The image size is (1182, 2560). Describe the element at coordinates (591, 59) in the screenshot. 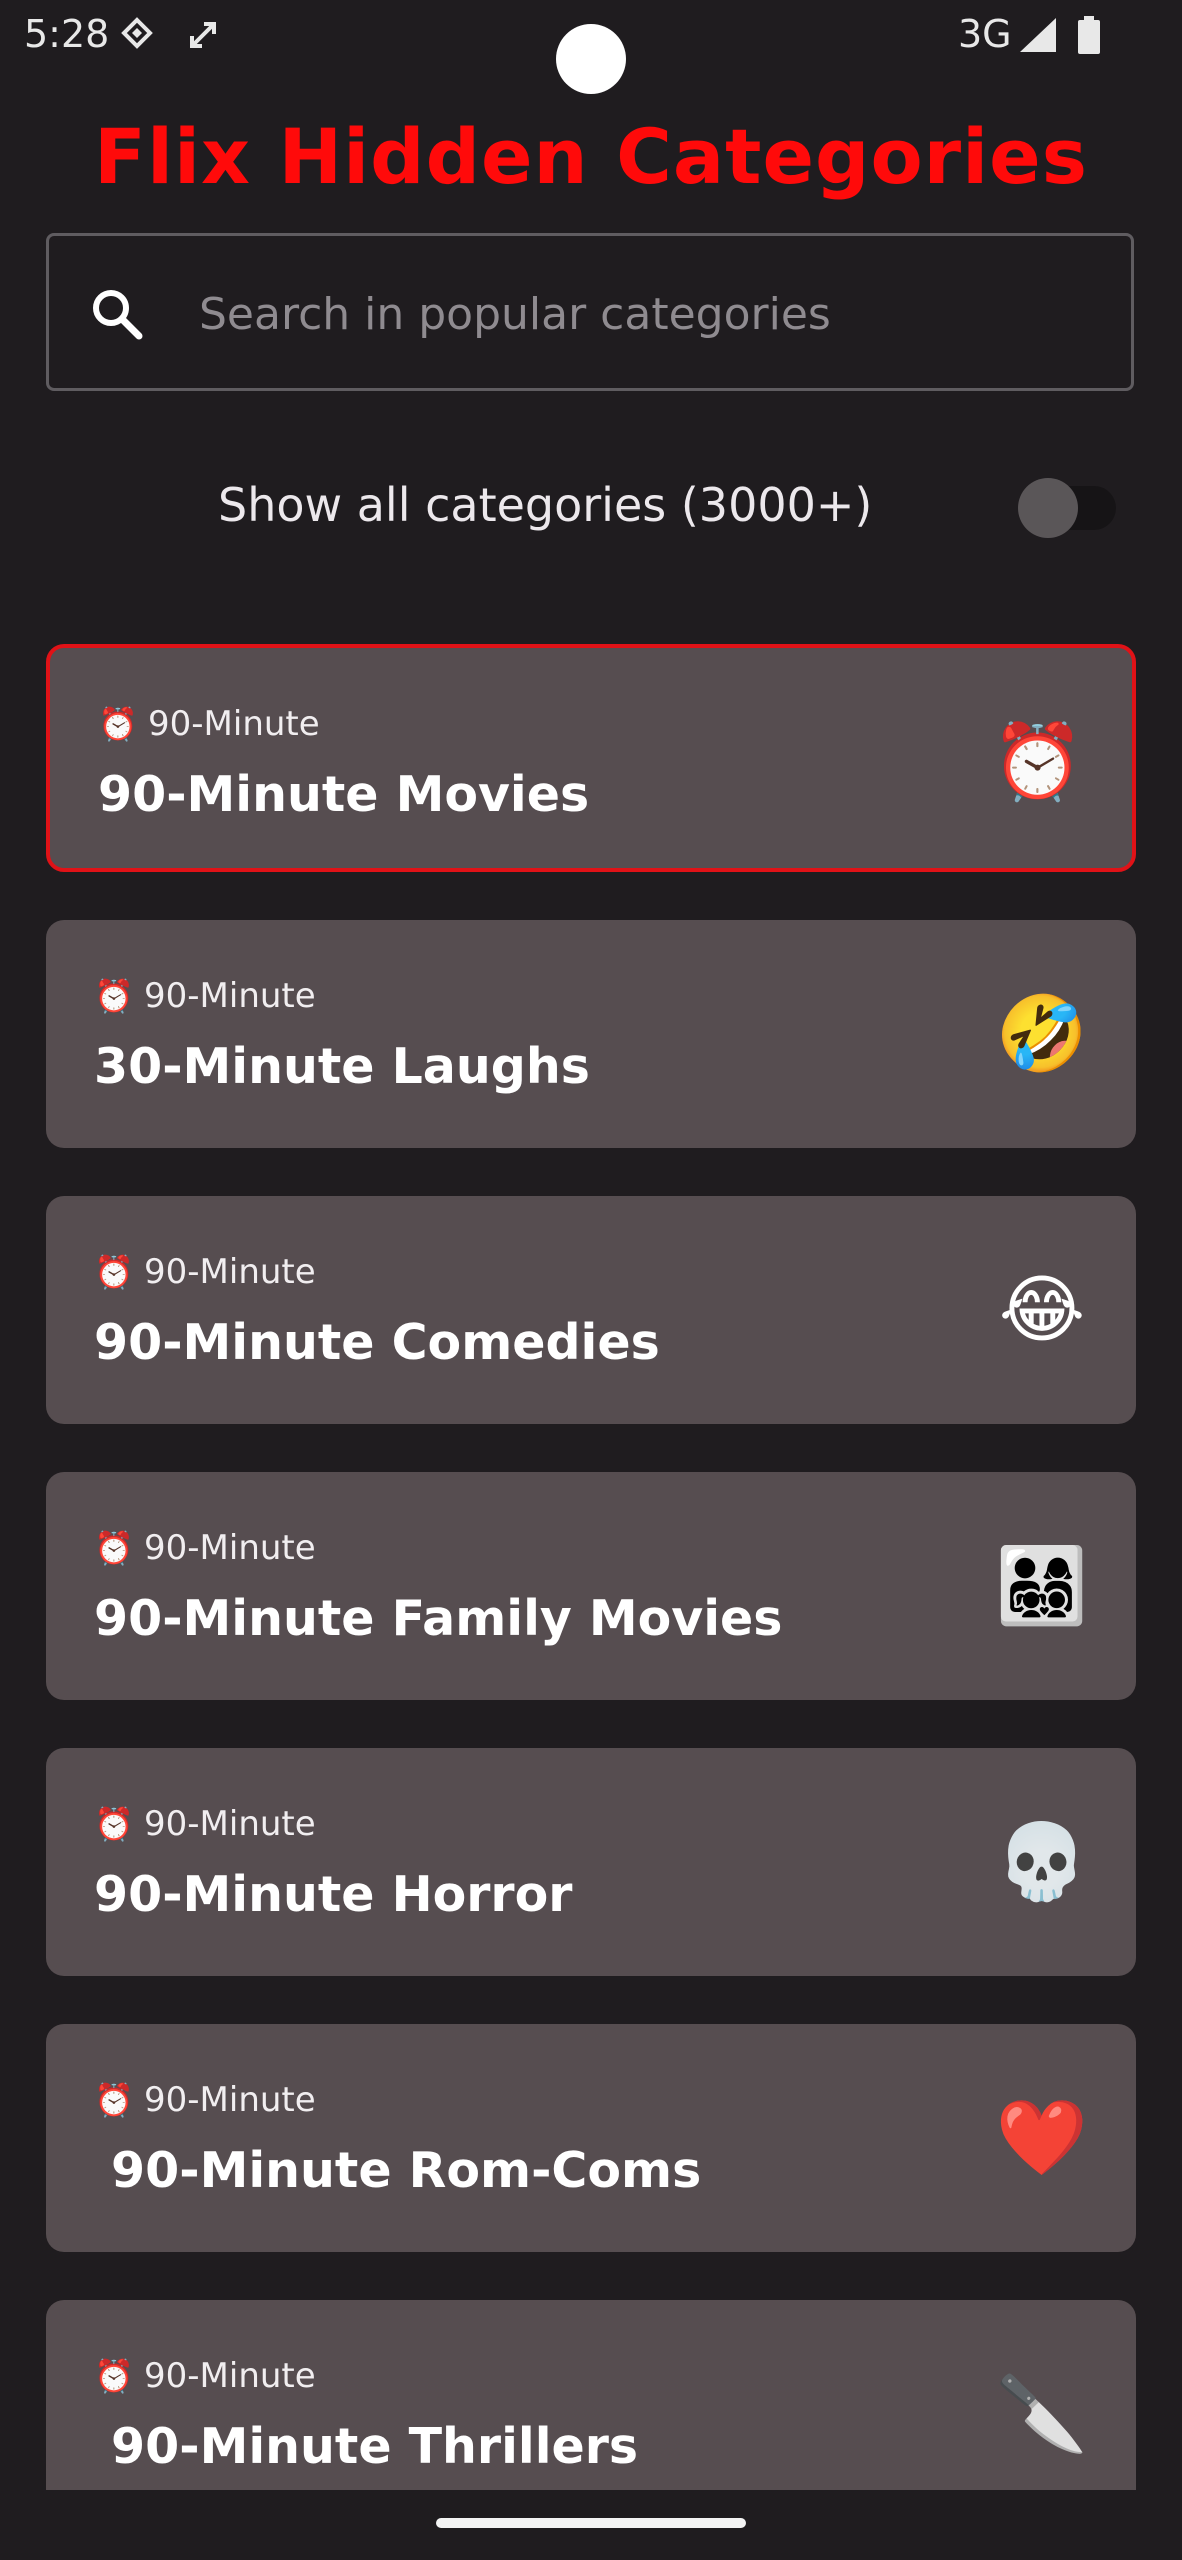

I see `camera-cutout` at that location.